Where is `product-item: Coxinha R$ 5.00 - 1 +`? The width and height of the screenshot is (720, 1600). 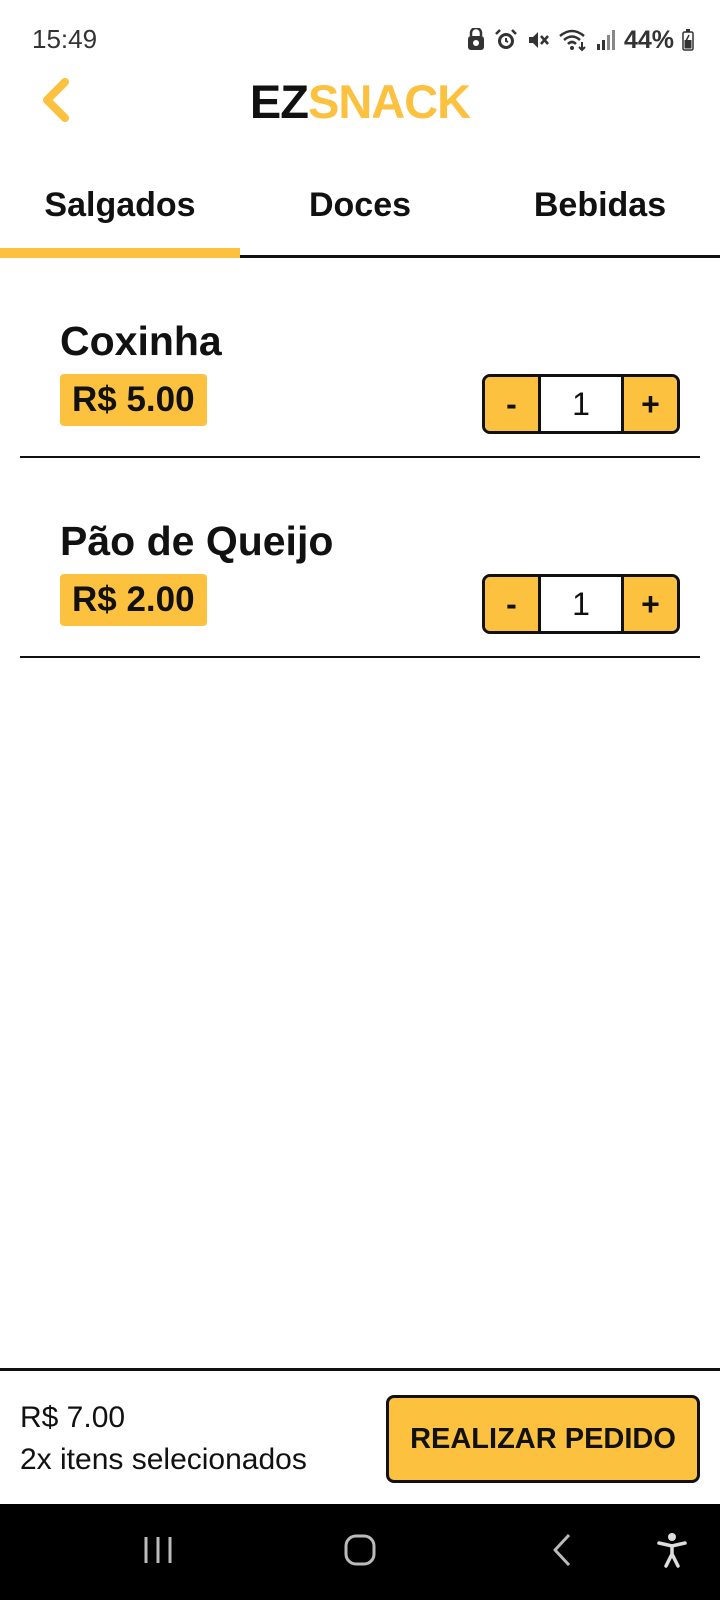 product-item: Coxinha R$ 5.00 - 1 + is located at coordinates (360, 358).